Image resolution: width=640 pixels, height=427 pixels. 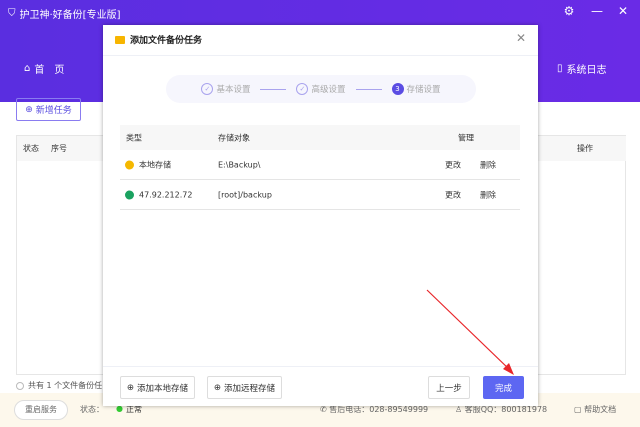 I want to click on red-arrow-annotation, so click(x=470, y=332).